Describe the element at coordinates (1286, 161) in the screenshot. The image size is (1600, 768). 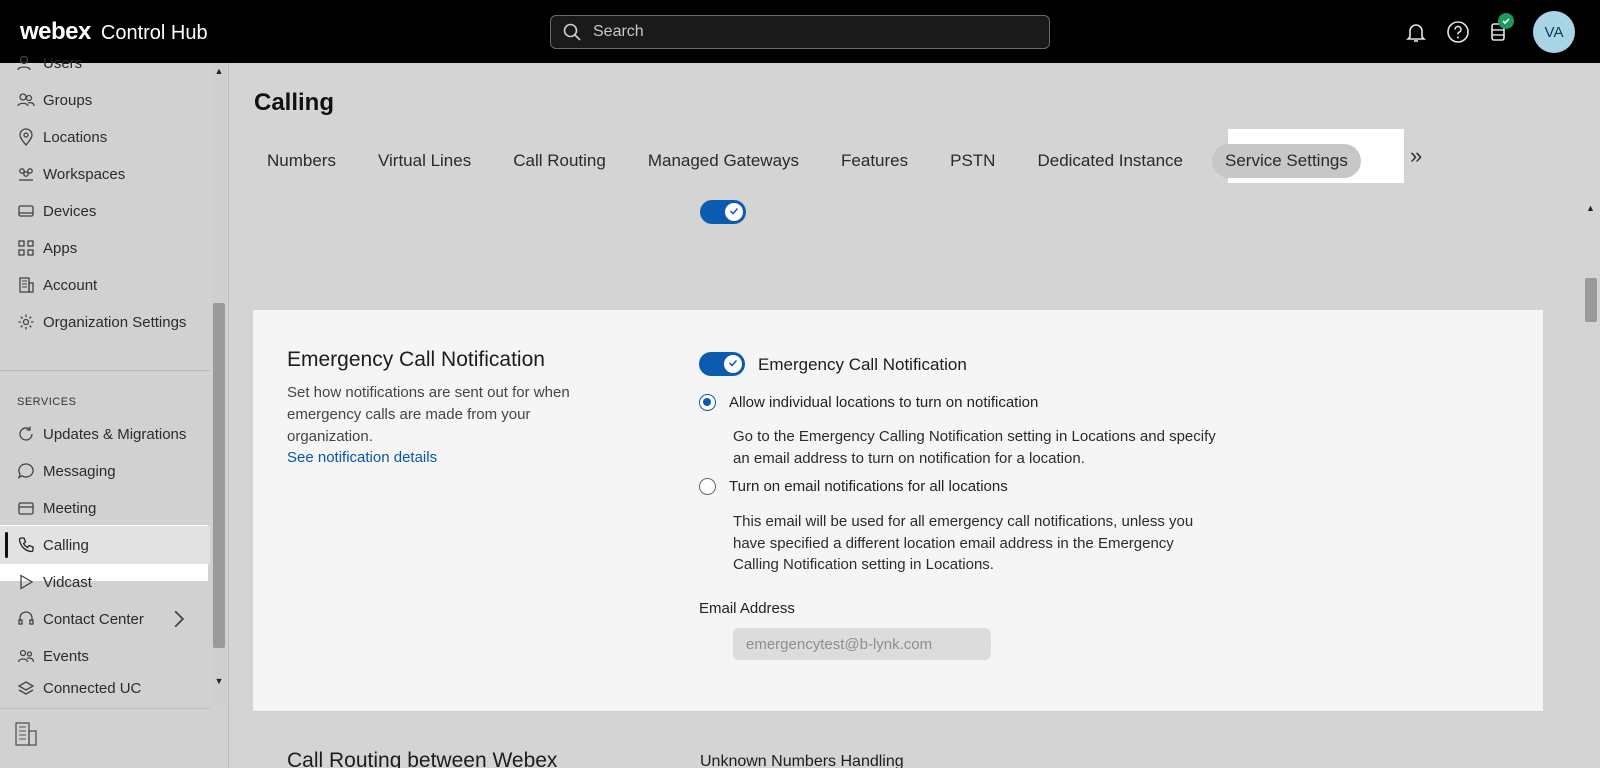
I see `tab-service-settings: Service Settings` at that location.